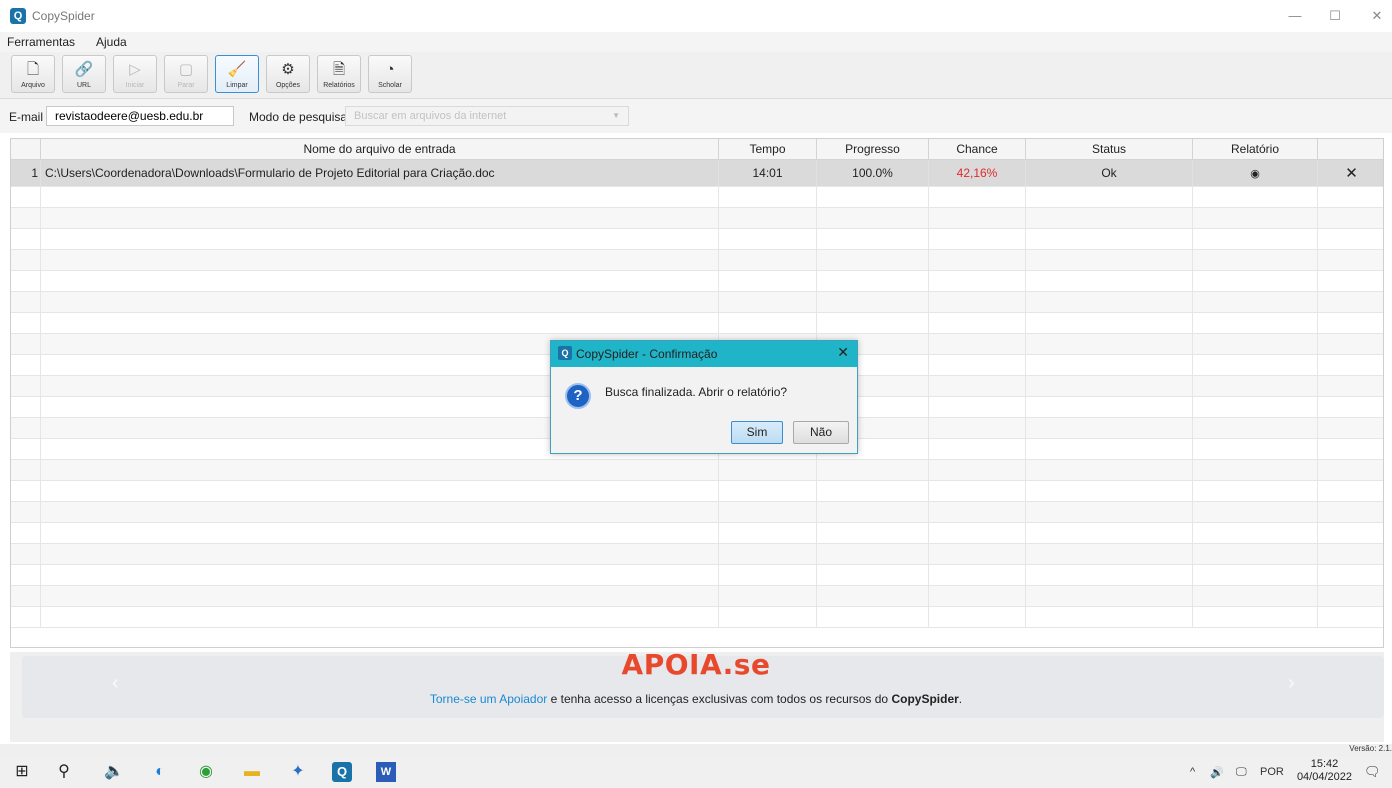 The height and width of the screenshot is (788, 1392). Describe the element at coordinates (64, 772) in the screenshot. I see `search-icon: ⚲` at that location.